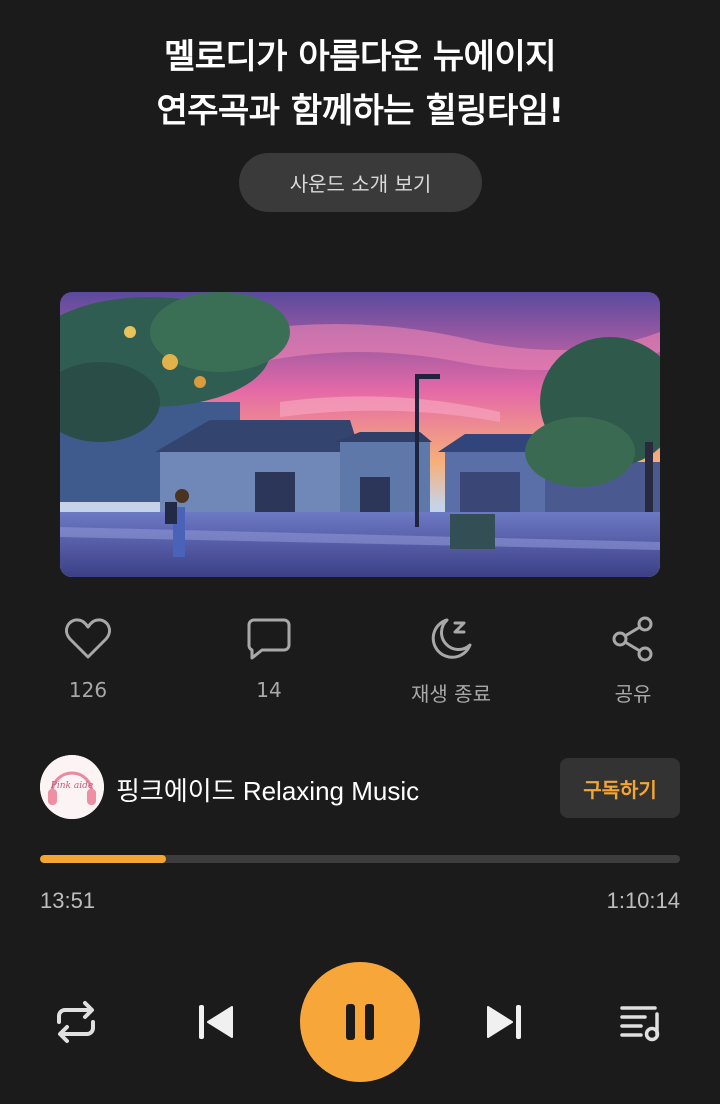 This screenshot has height=1104, width=720. I want to click on progress-fill, so click(103, 859).